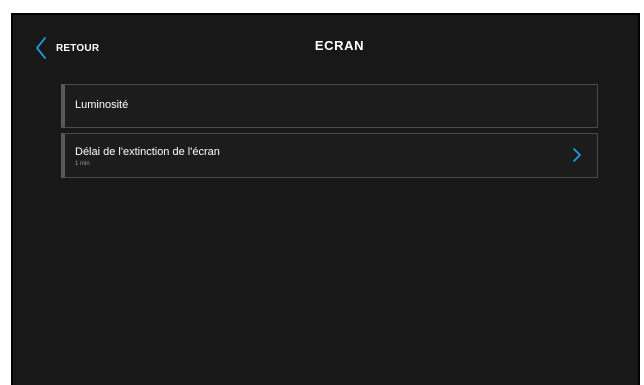 This screenshot has height=385, width=644. Describe the element at coordinates (147, 152) in the screenshot. I see `settings-item-label: Délai de l'extinction de l'écran` at that location.